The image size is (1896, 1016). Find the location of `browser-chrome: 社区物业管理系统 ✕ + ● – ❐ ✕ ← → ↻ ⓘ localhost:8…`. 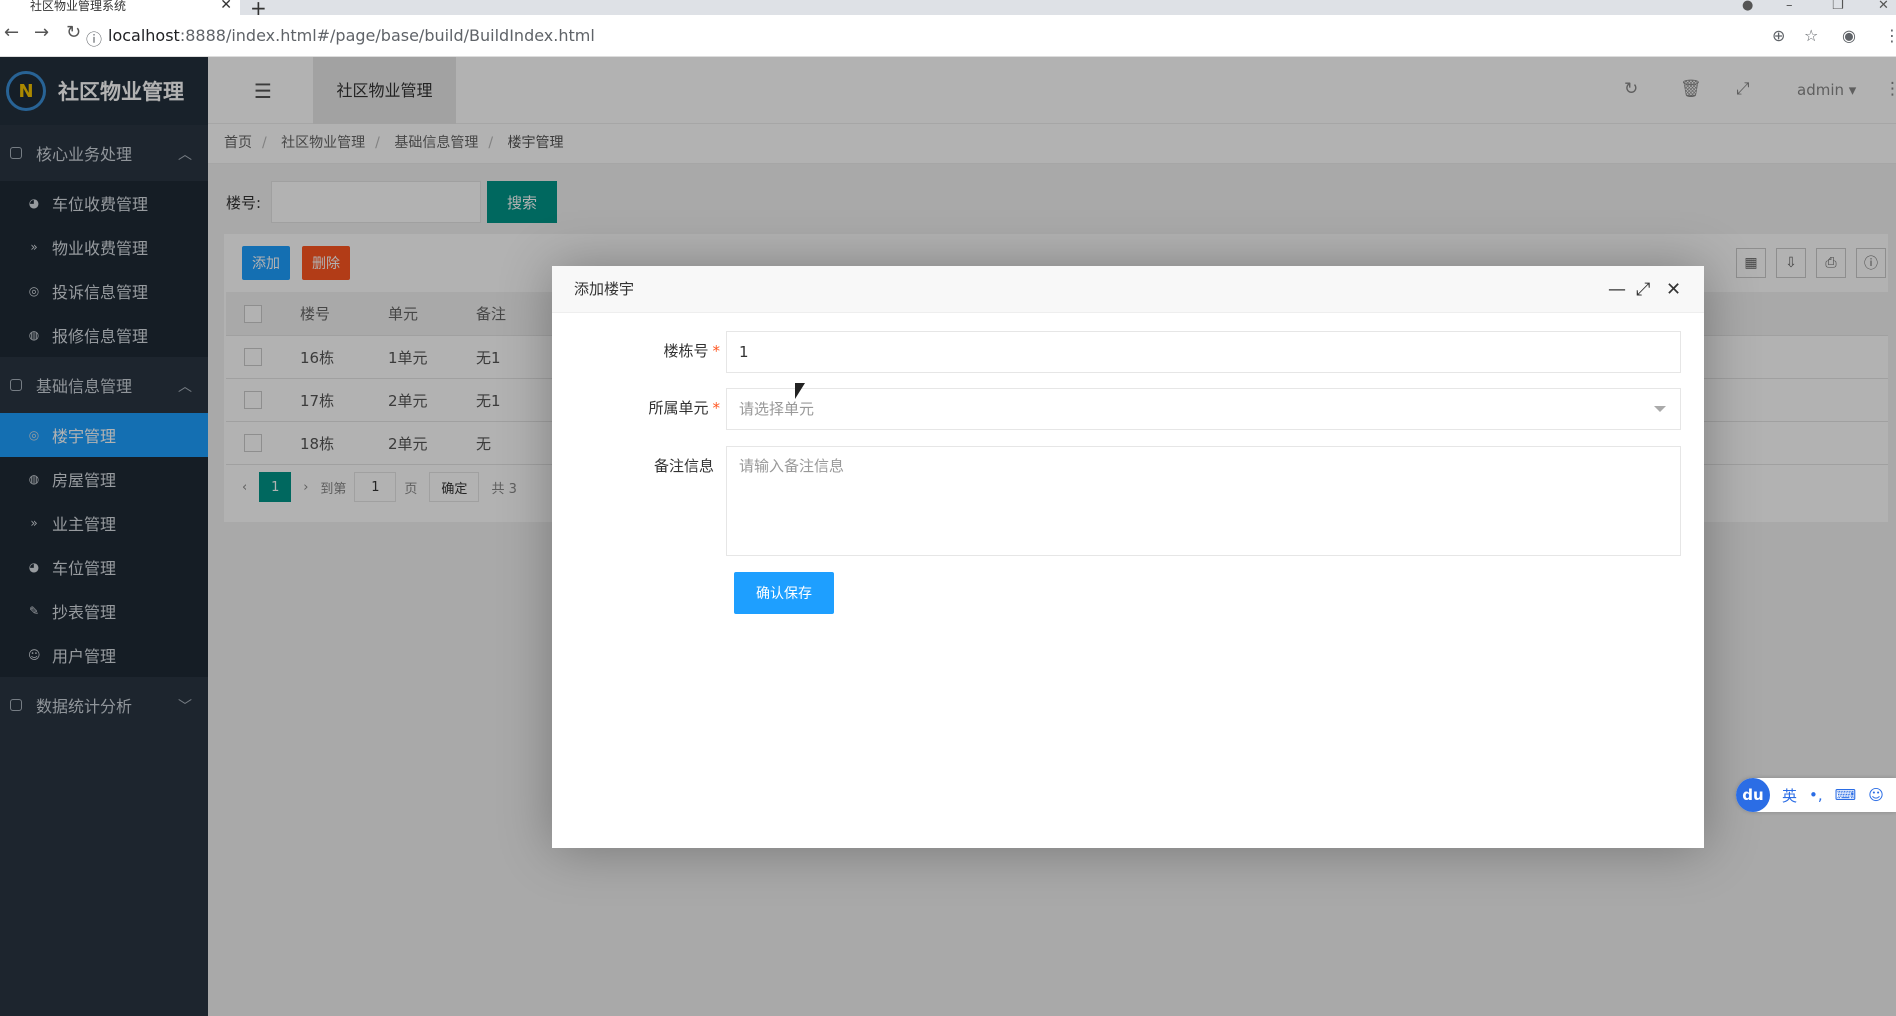

browser-chrome: 社区物业管理系统 ✕ + ● – ❐ ✕ ← → ↻ ⓘ localhost:8… is located at coordinates (948, 28).